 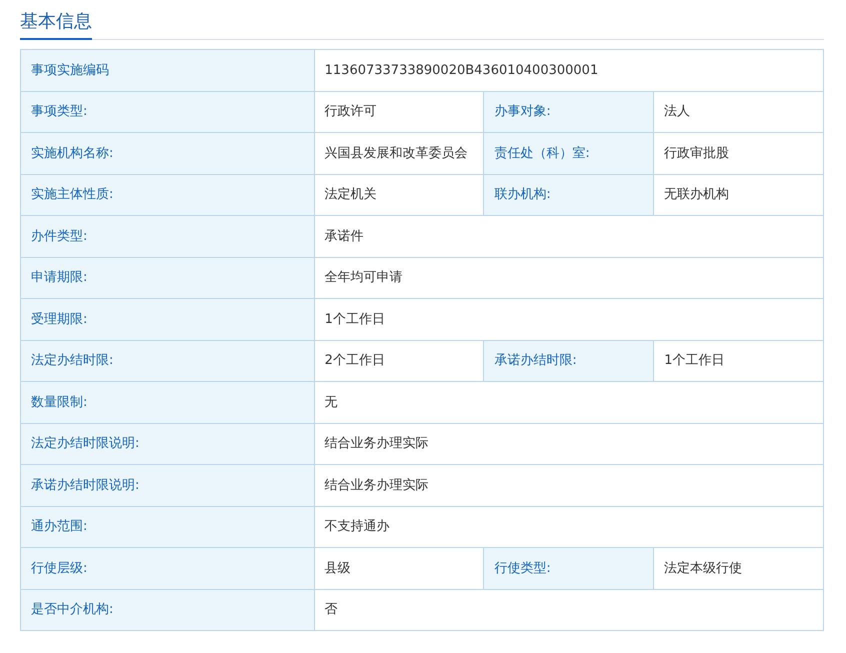 I want to click on field-label: 办件类型:, so click(x=167, y=236).